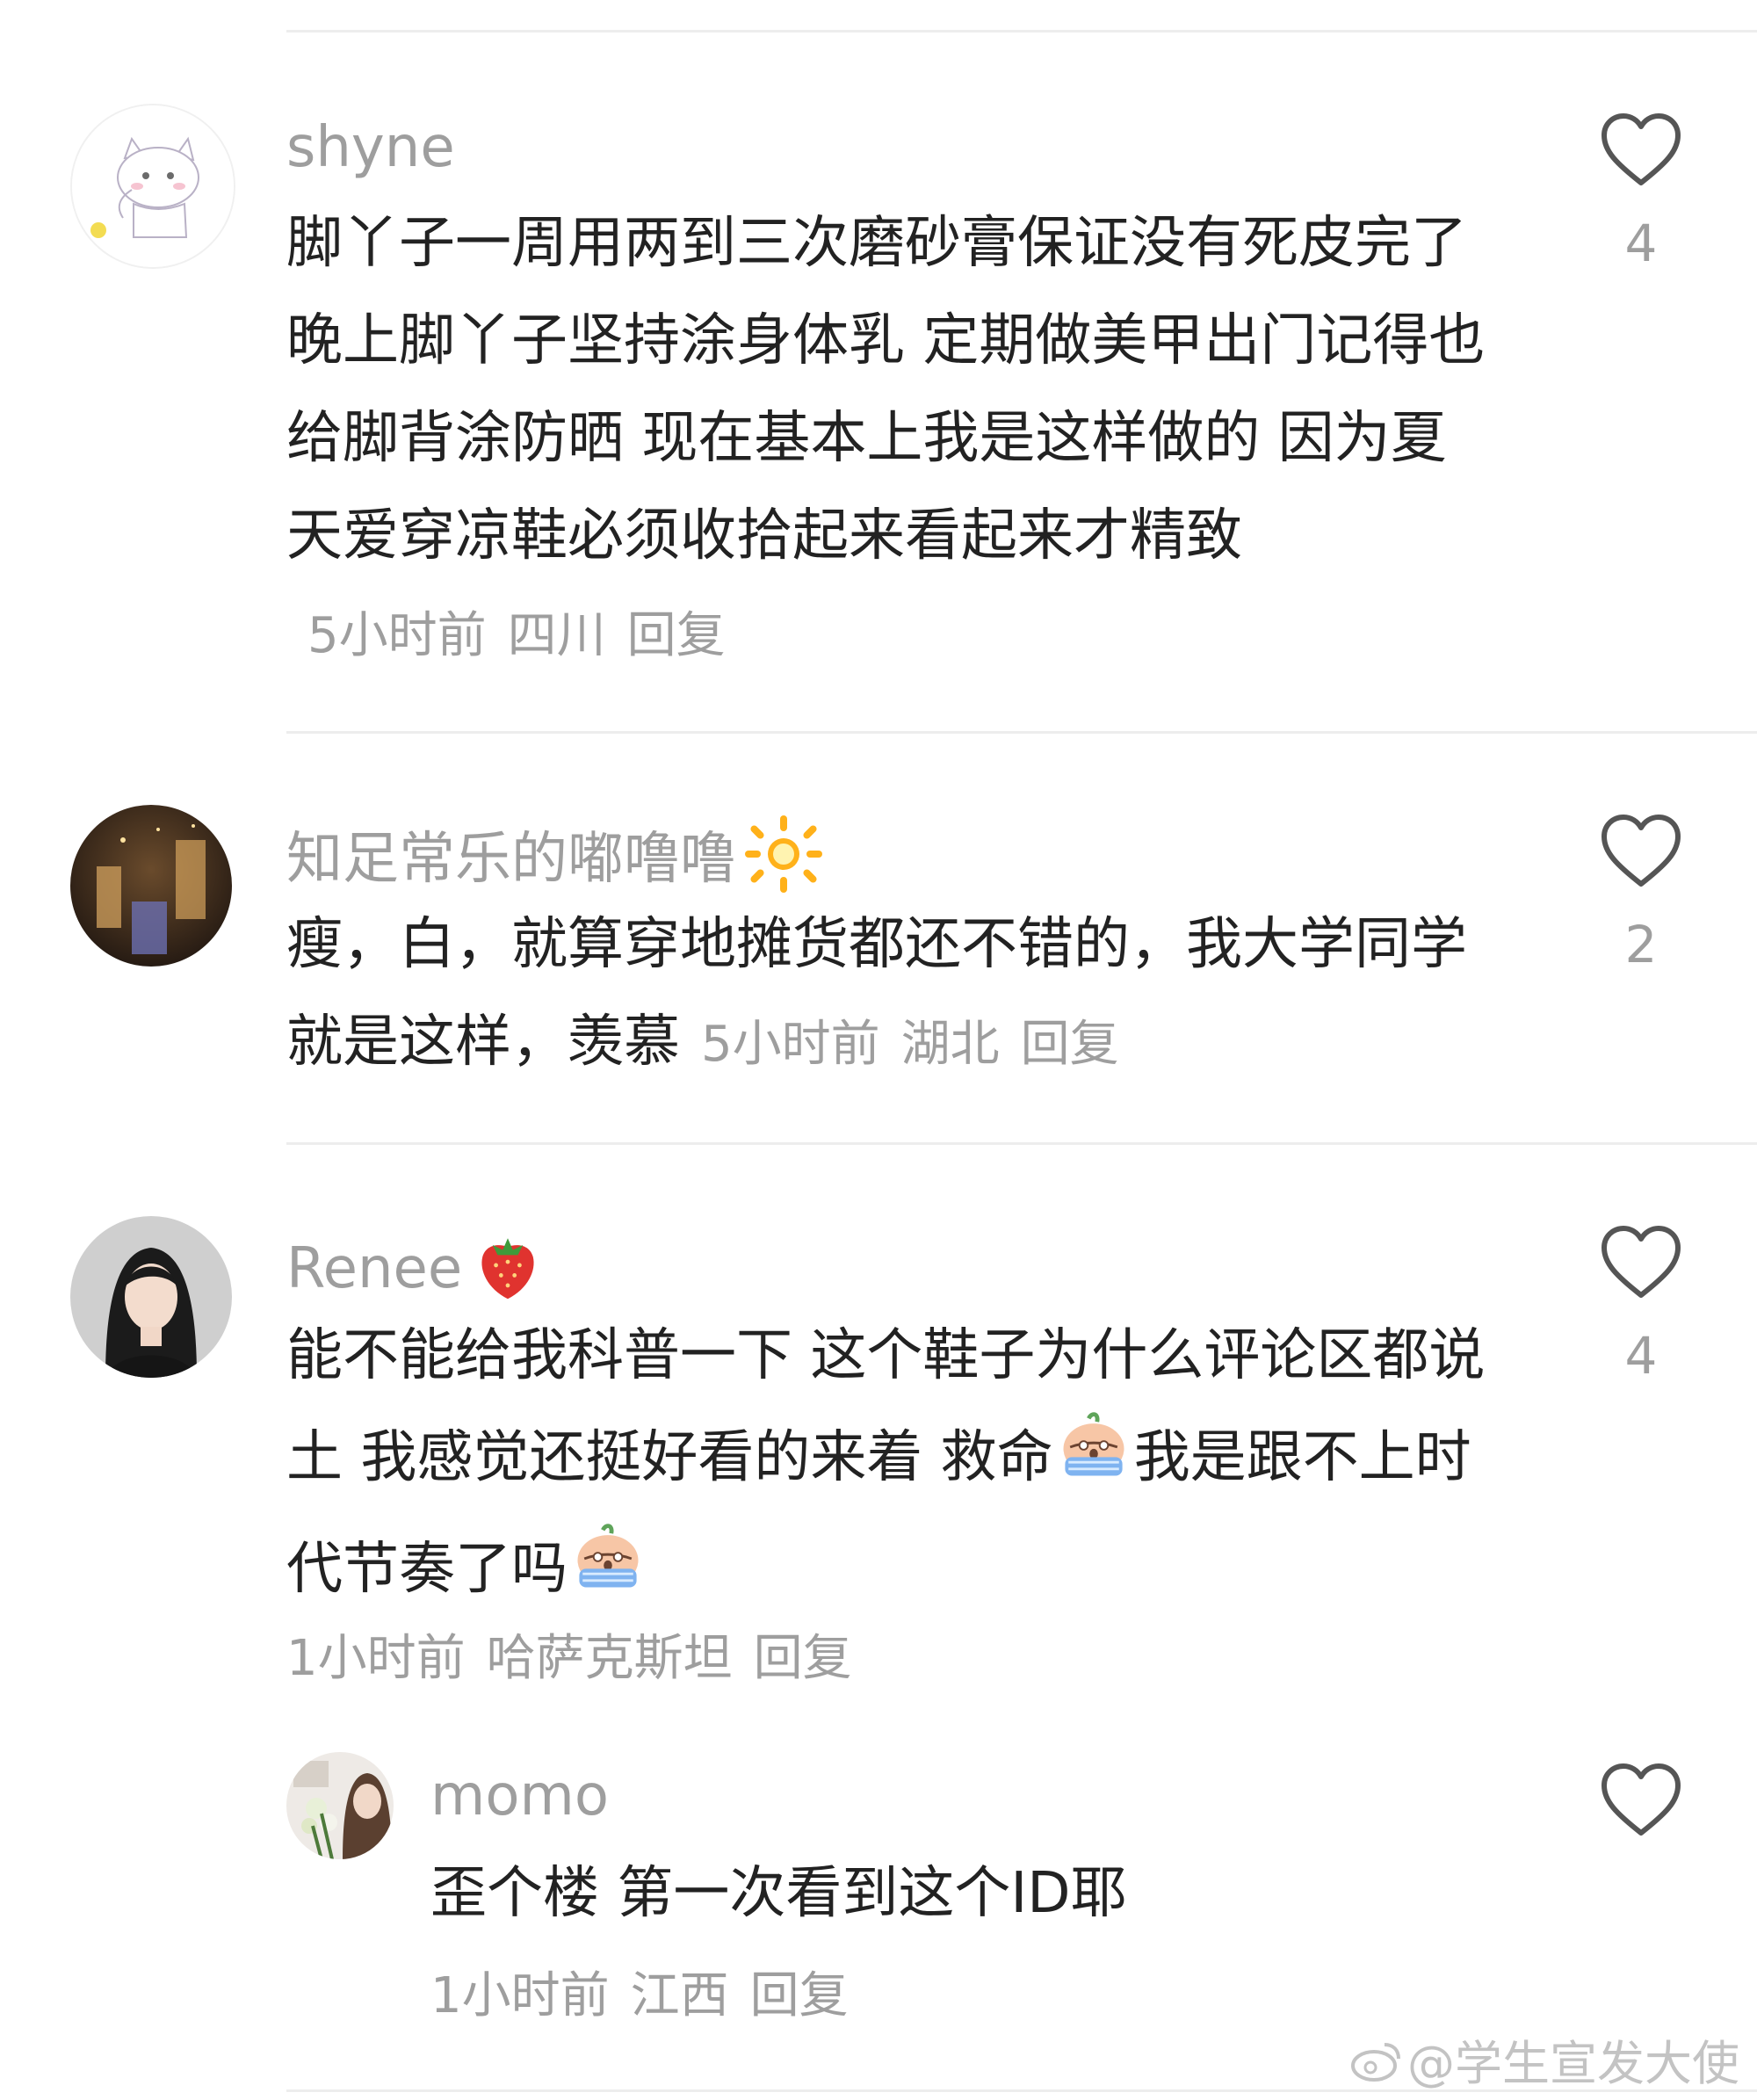 This screenshot has height=2100, width=1757. Describe the element at coordinates (778, 1893) in the screenshot. I see `reply-text: 歪个楼 第一次看到这个ID耶` at that location.